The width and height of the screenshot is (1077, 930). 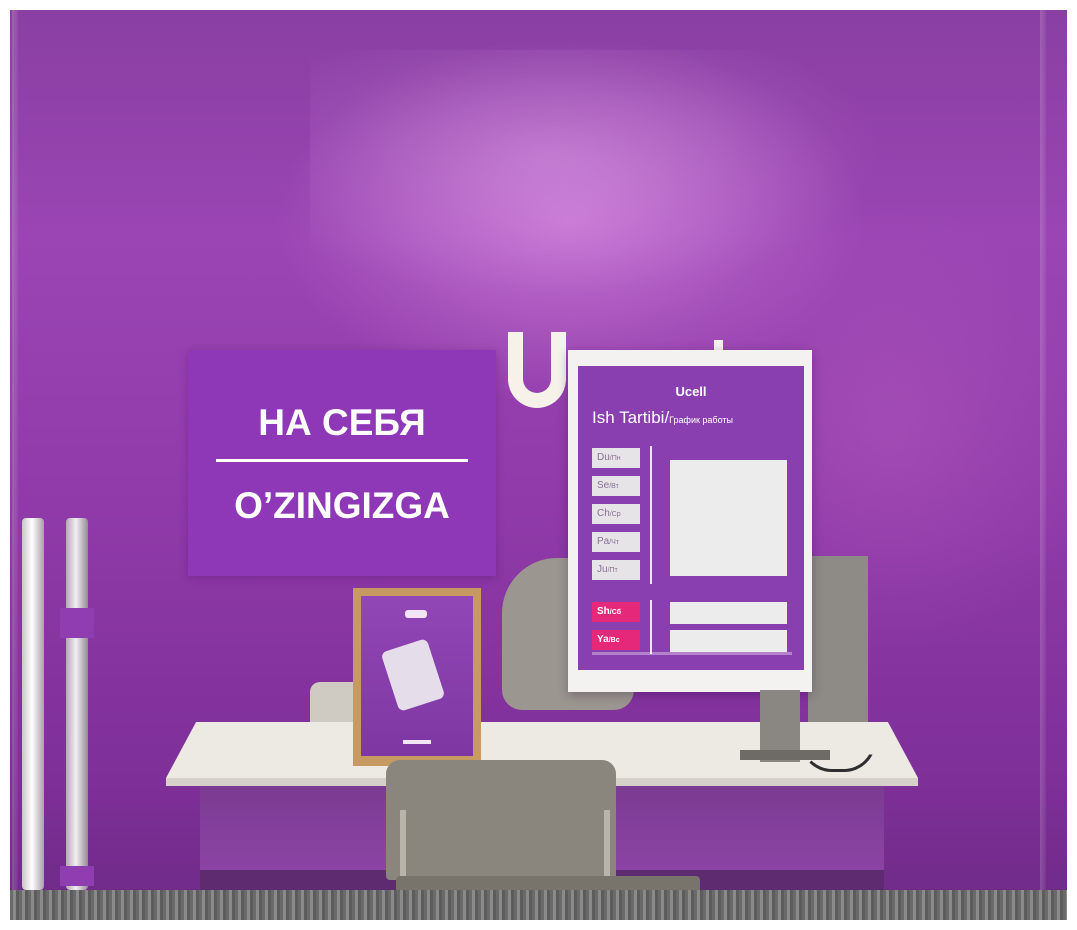 I want to click on schedule-title-small: График работы, so click(x=701, y=420).